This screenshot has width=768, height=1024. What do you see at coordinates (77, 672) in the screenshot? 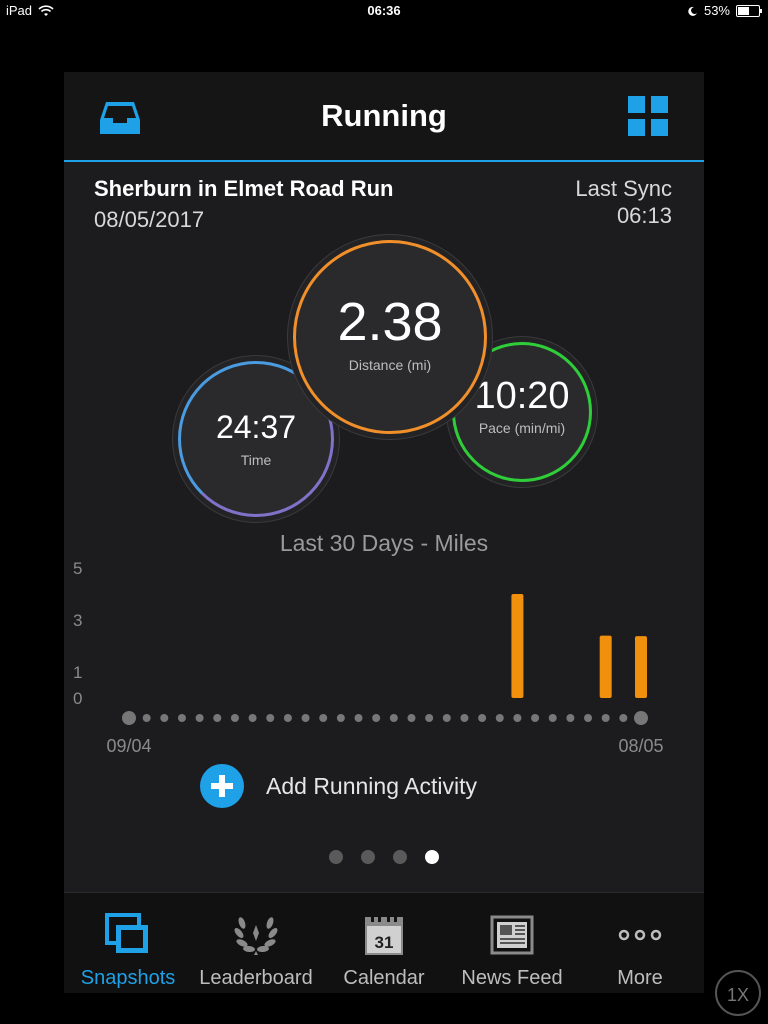
I see `y-tick-label: 1` at bounding box center [77, 672].